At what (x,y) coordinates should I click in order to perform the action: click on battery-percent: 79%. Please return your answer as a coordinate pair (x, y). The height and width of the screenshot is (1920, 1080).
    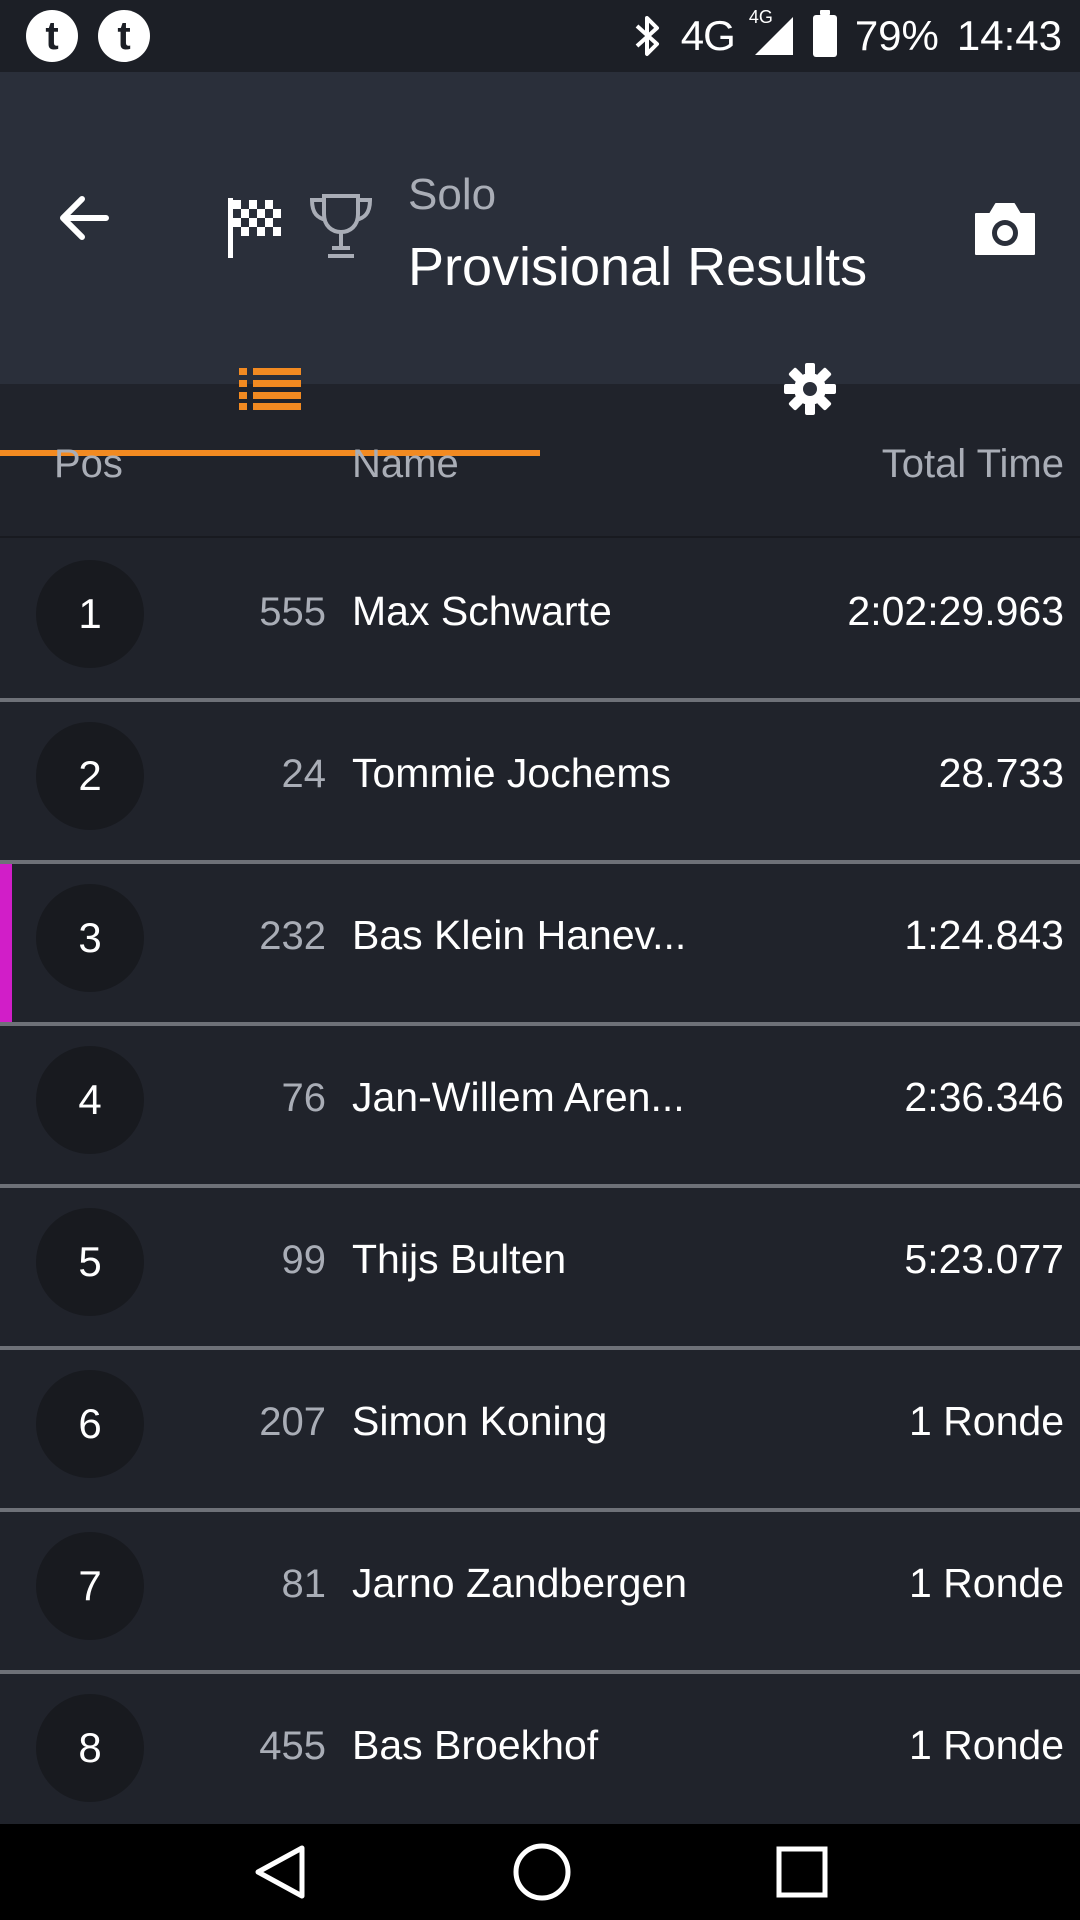
    Looking at the image, I should click on (896, 35).